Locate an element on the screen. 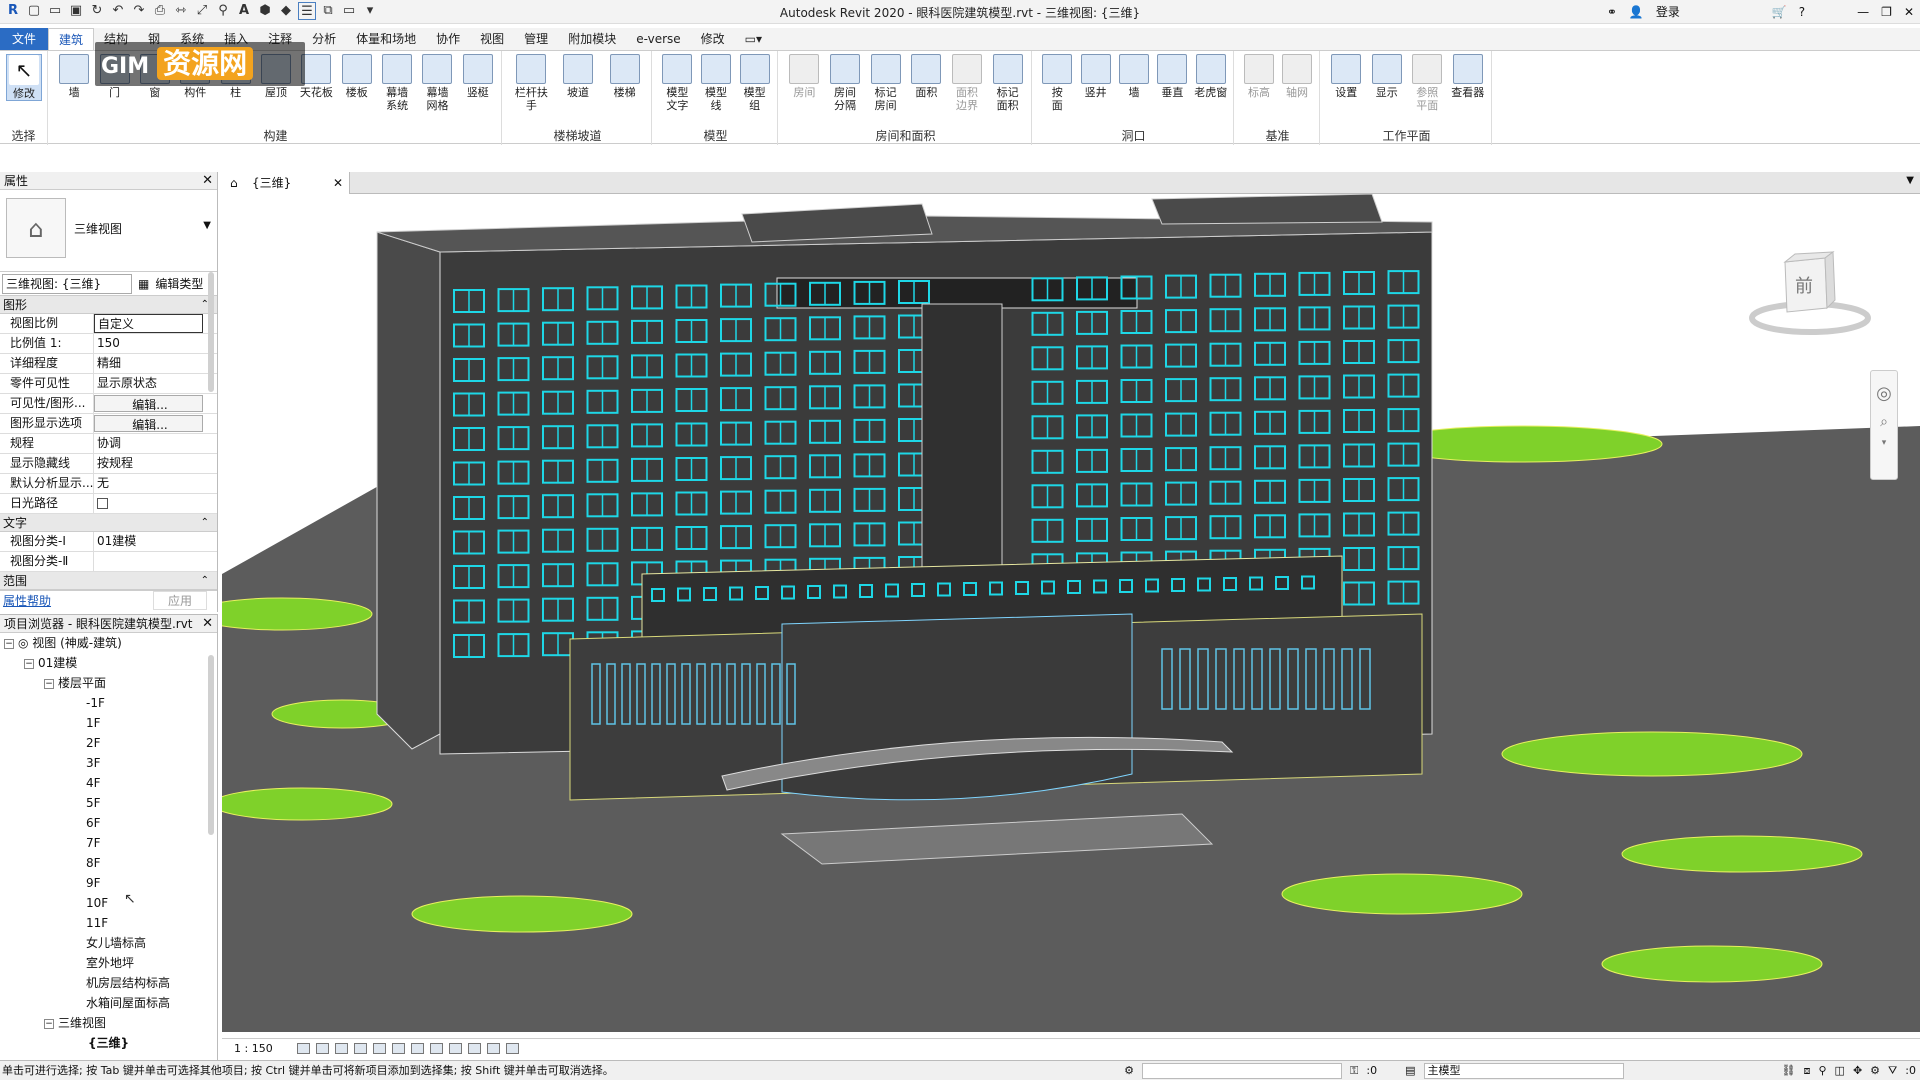 This screenshot has height=1080, width=1920. main-model-dropdown: 主模型 is located at coordinates (1523, 1071).